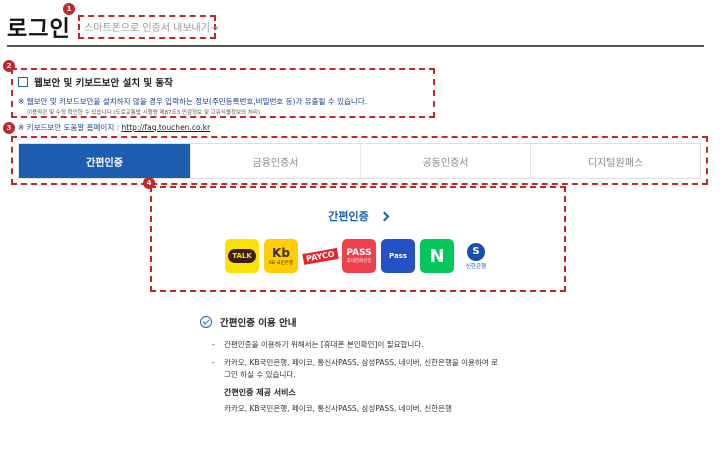  Describe the element at coordinates (148, 27) in the screenshot. I see `export-certificate-link: 스마트폰으로 인증서 내보내기→` at that location.